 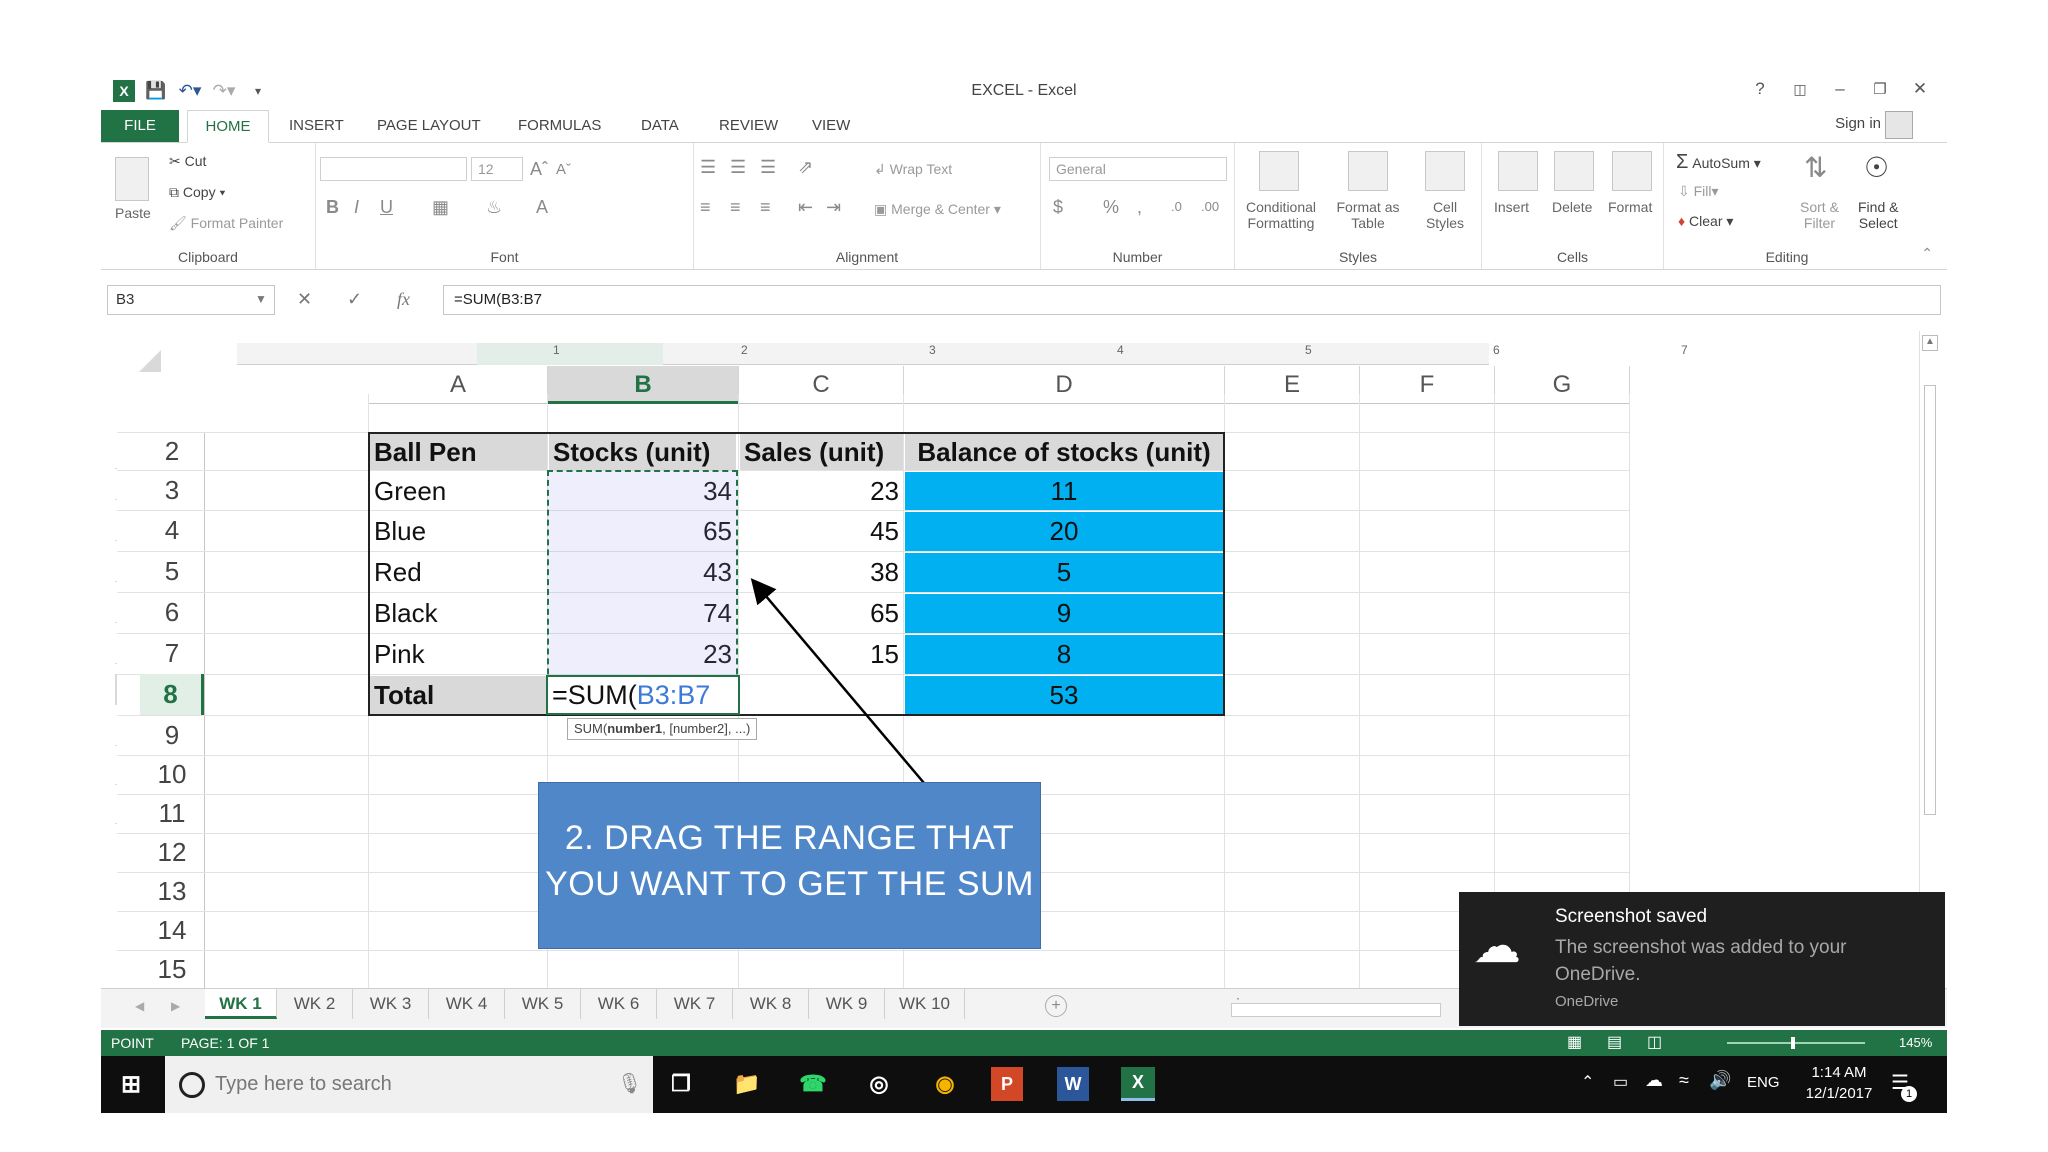 What do you see at coordinates (1368, 223) in the screenshot?
I see `format-as-label-2: Table` at bounding box center [1368, 223].